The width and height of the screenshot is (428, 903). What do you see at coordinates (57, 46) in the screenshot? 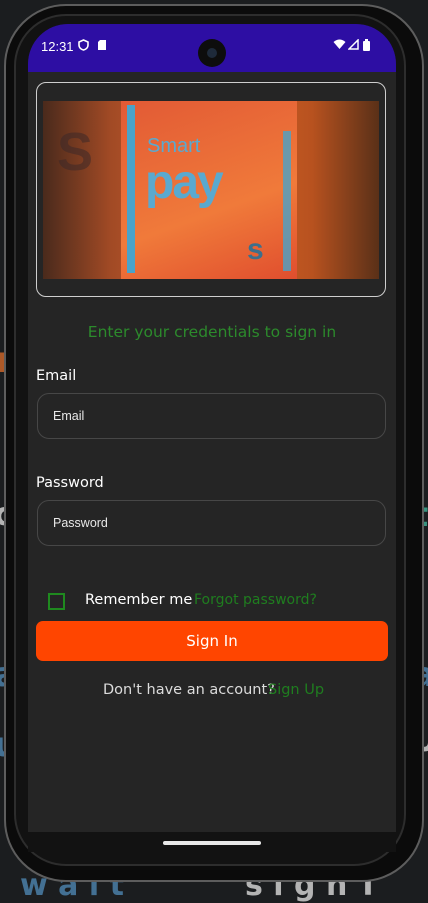
I see `status-time: 12:31` at bounding box center [57, 46].